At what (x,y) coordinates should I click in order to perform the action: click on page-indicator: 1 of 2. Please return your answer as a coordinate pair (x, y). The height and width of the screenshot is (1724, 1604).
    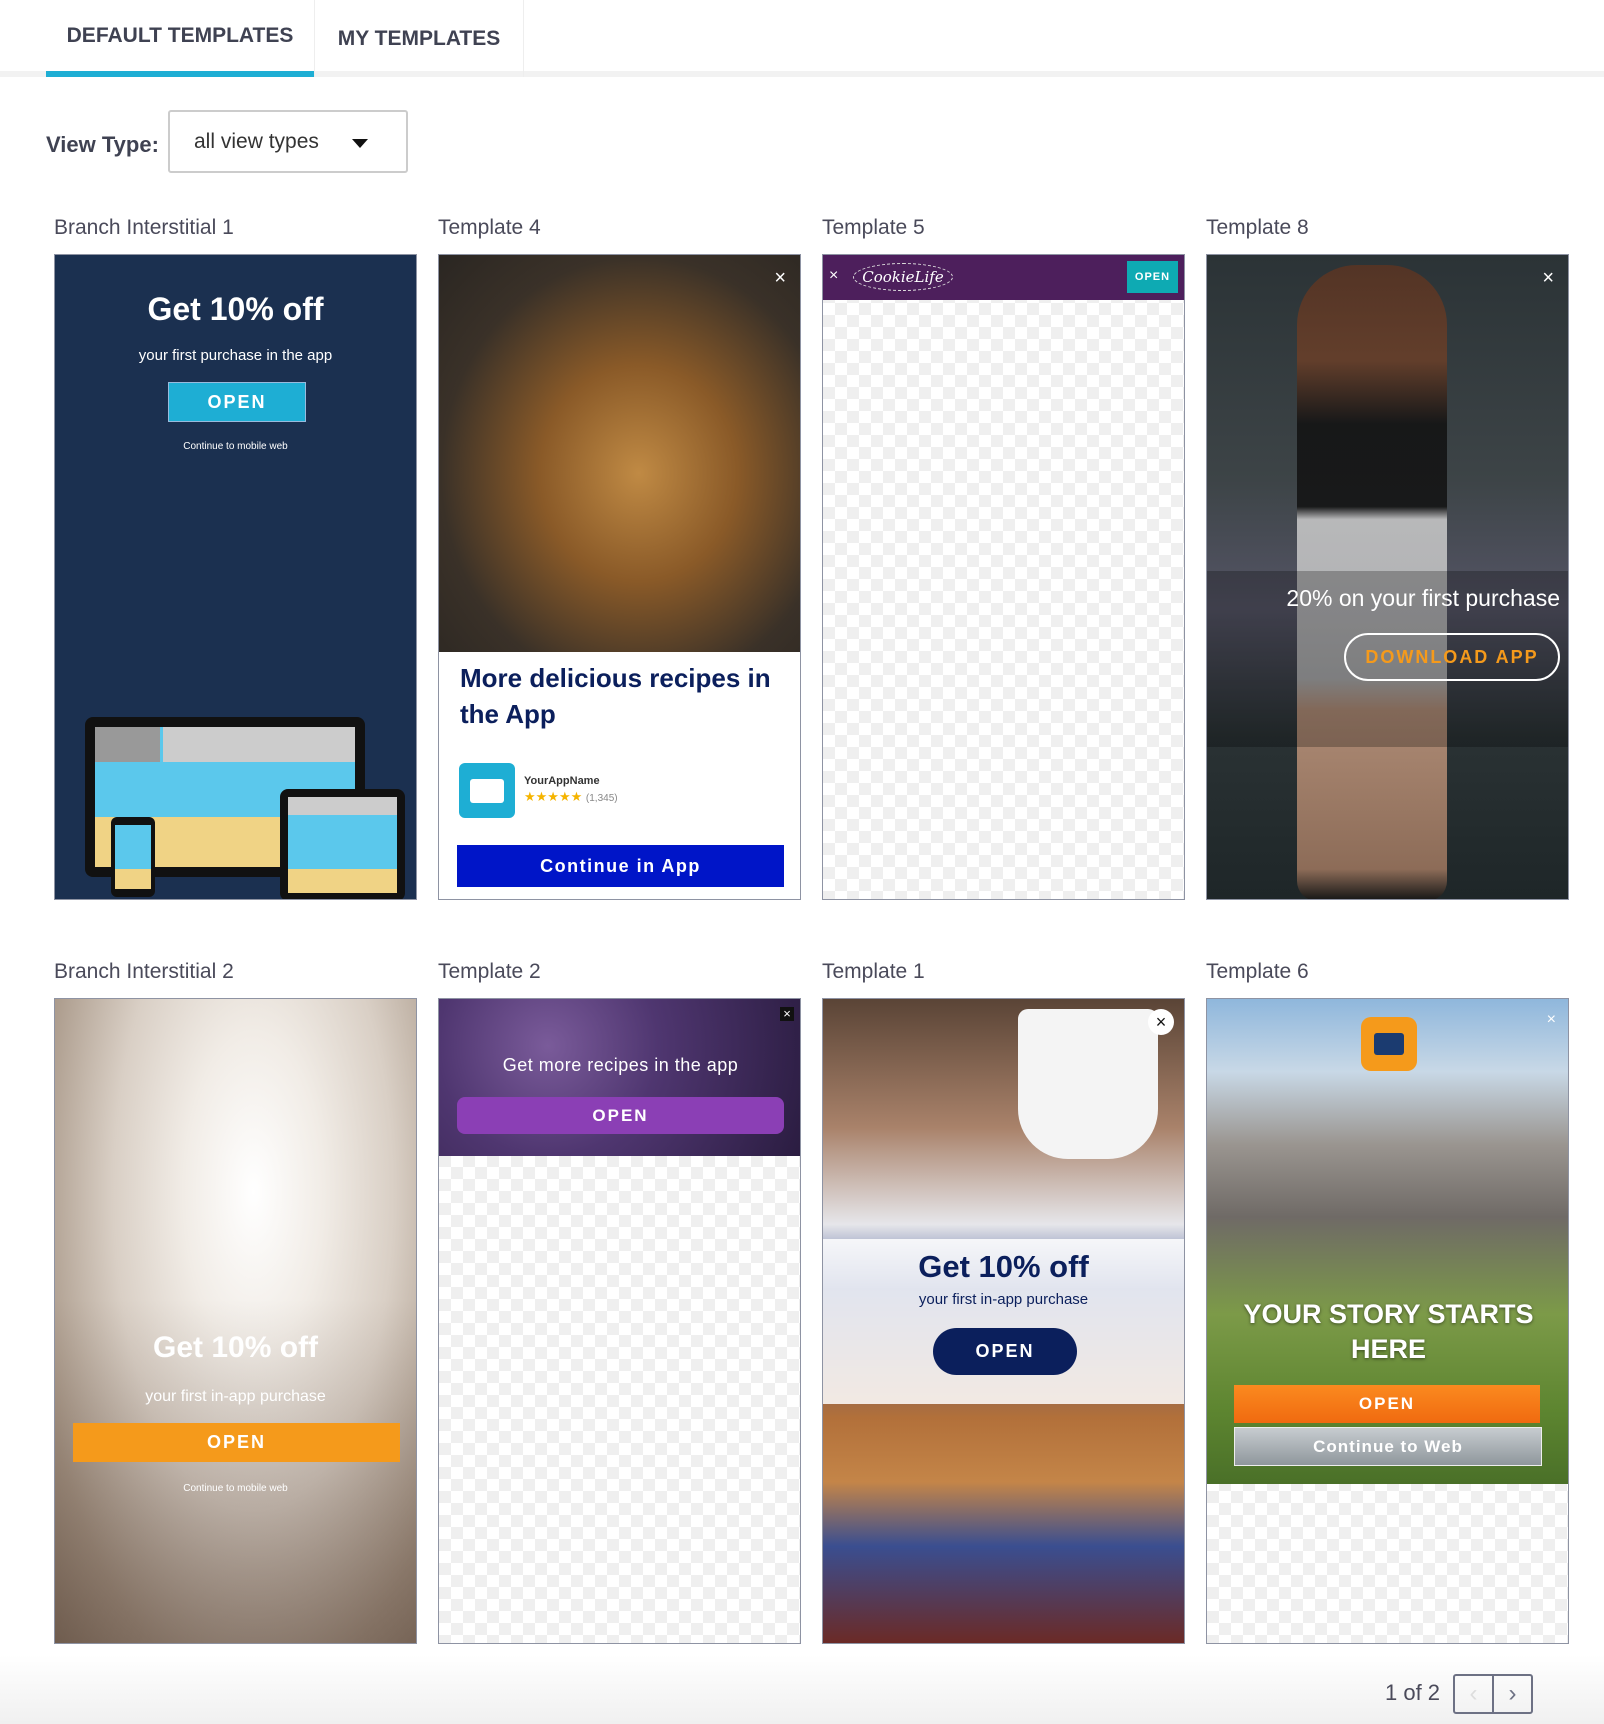
    Looking at the image, I should click on (1413, 1692).